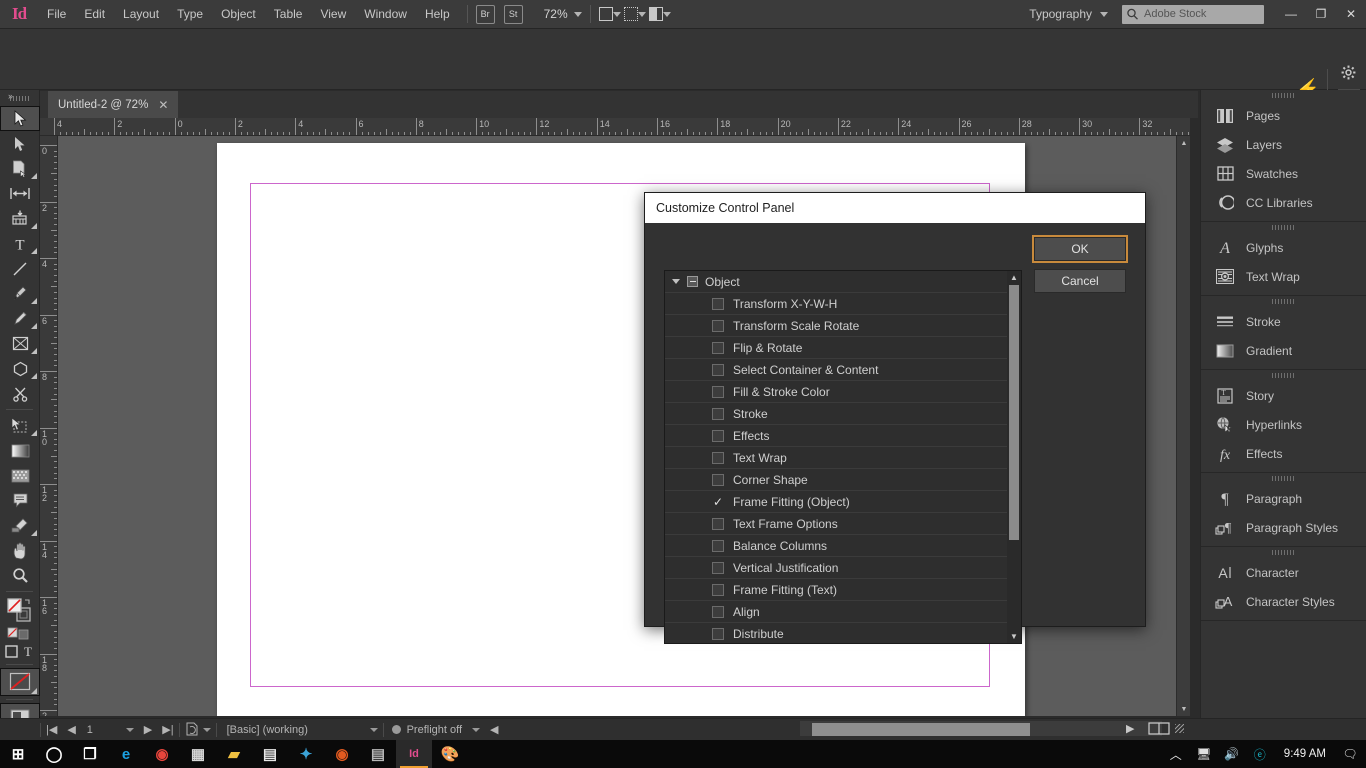 This screenshot has height=768, width=1366. I want to click on edge-browser: e, so click(126, 754).